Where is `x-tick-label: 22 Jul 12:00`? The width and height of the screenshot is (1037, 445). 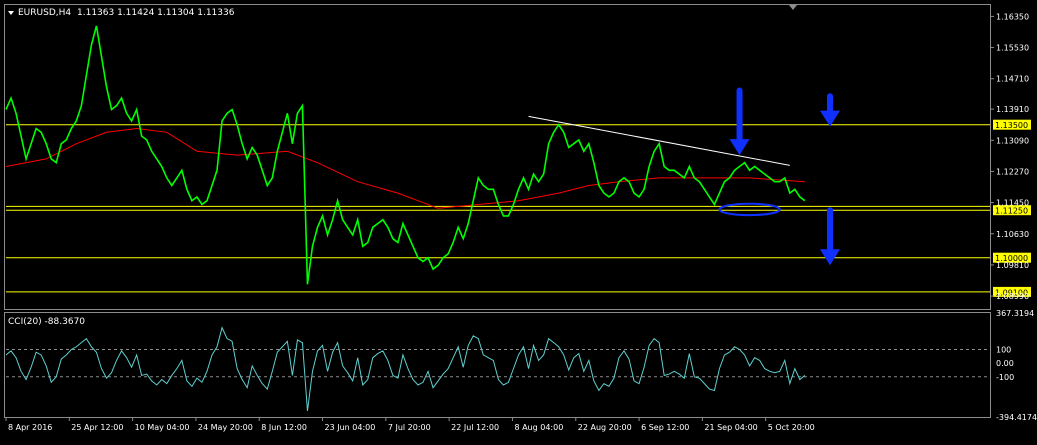
x-tick-label: 22 Jul 12:00 is located at coordinates (475, 427).